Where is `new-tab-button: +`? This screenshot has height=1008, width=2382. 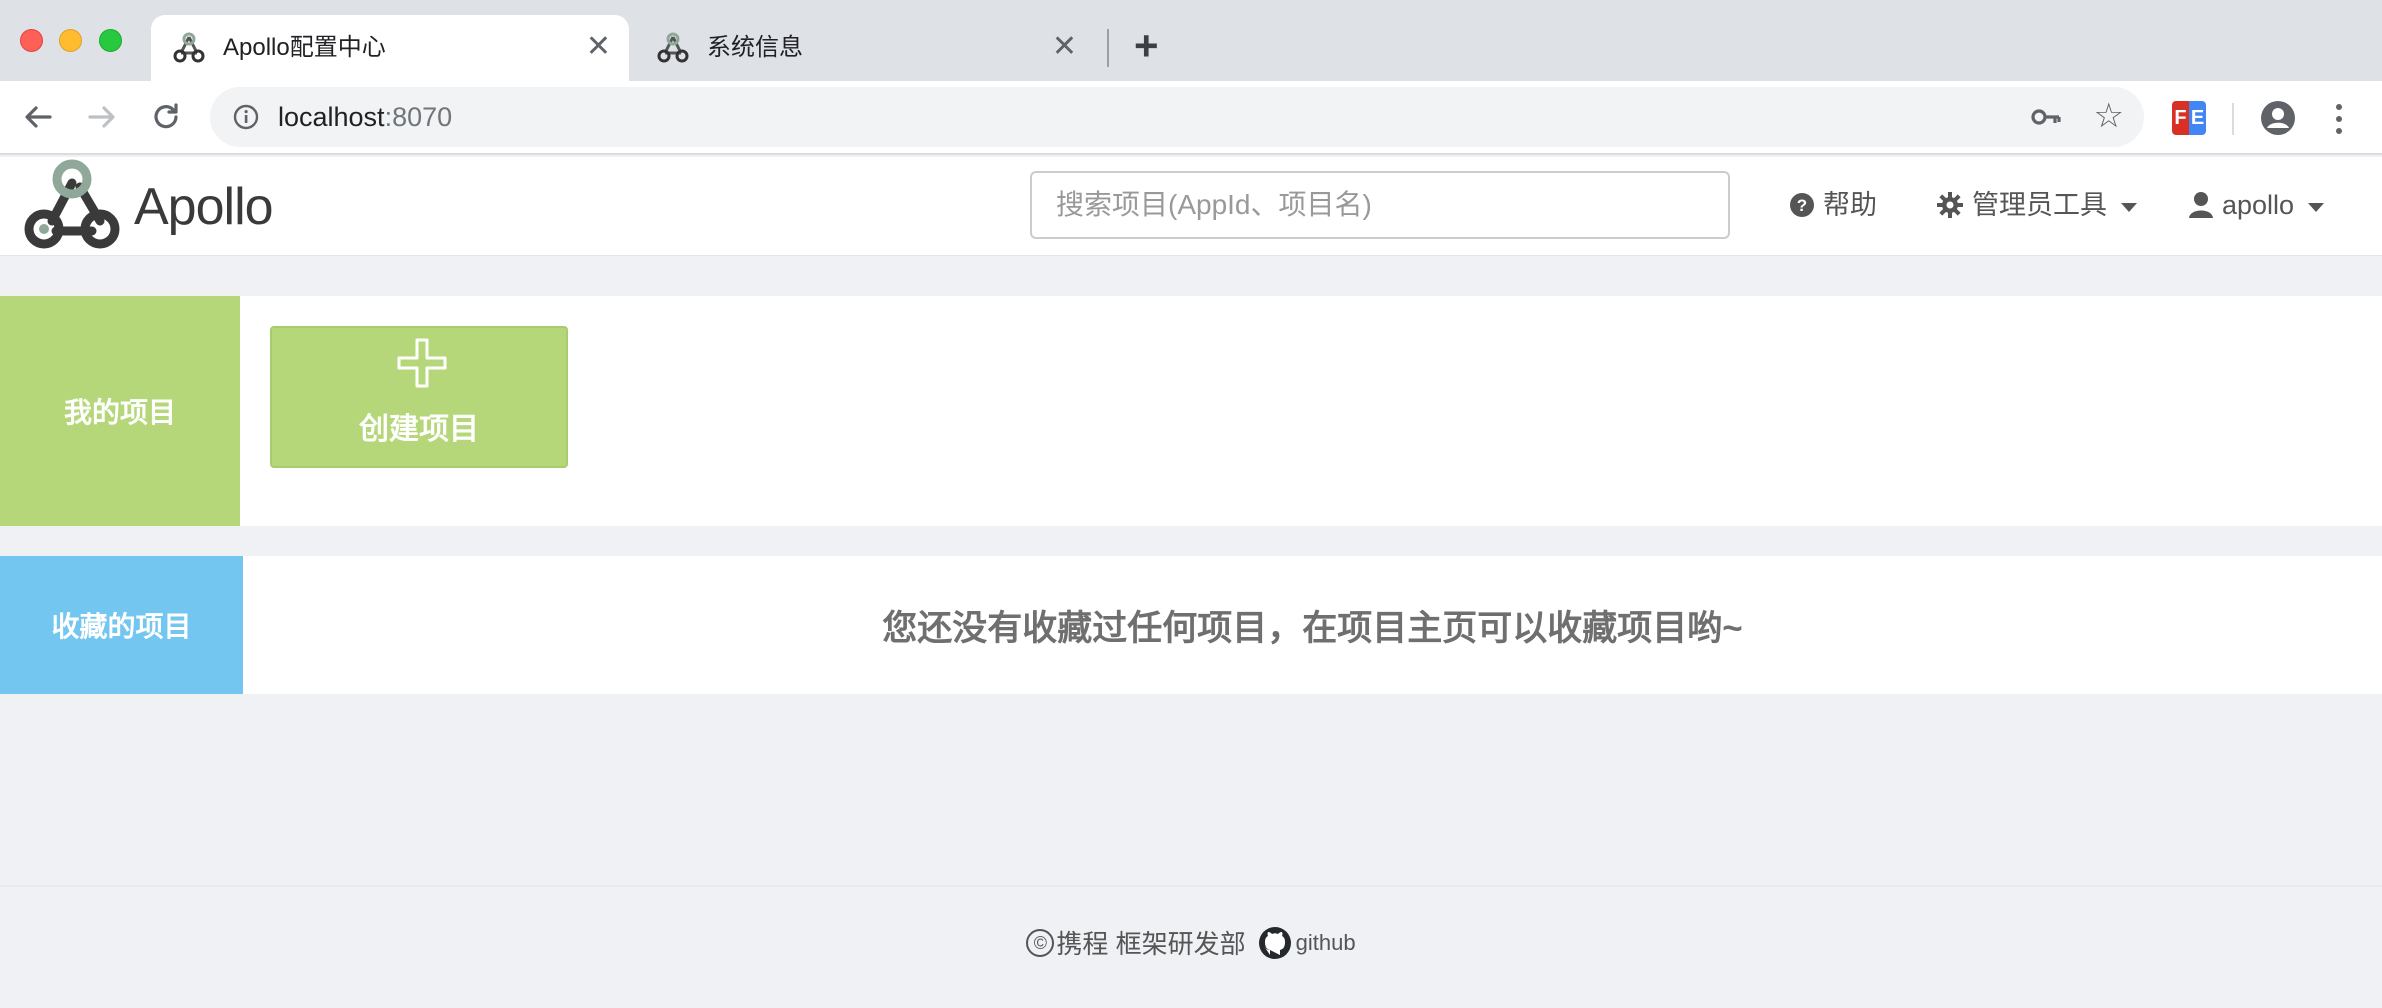
new-tab-button: + is located at coordinates (1146, 46).